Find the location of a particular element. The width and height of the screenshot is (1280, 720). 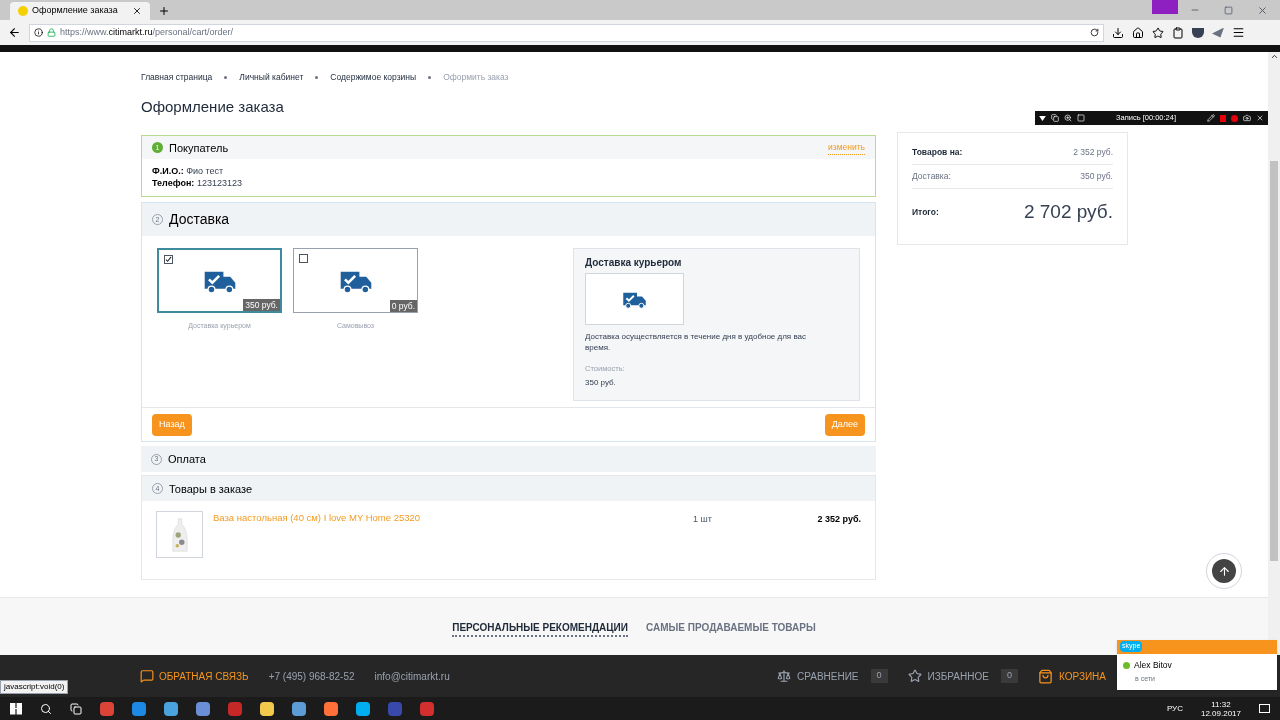

scroll-top-button is located at coordinates (1224, 571).